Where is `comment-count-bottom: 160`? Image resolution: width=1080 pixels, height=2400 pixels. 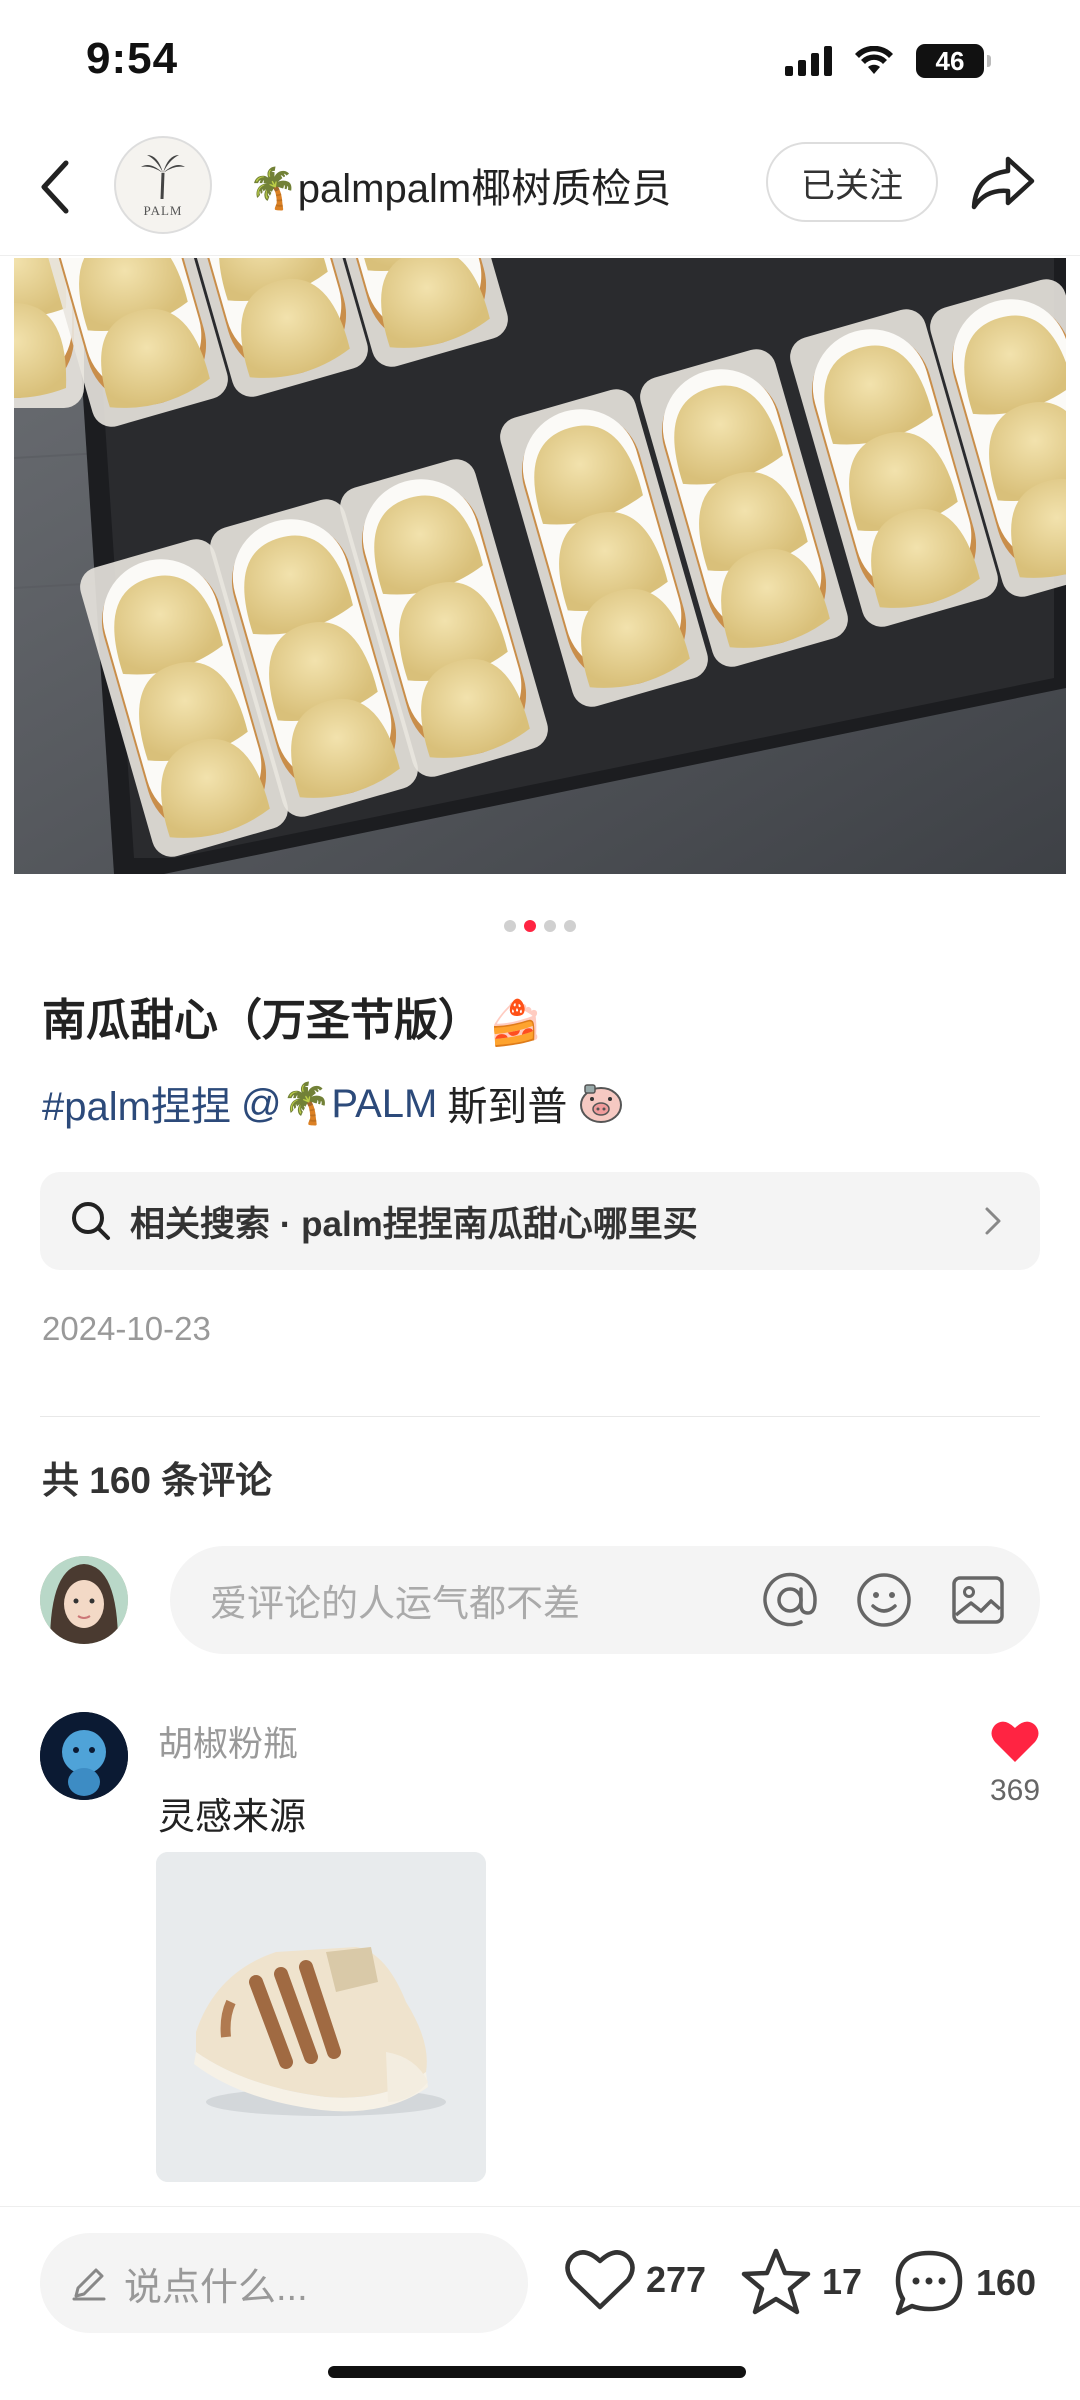 comment-count-bottom: 160 is located at coordinates (1006, 2282).